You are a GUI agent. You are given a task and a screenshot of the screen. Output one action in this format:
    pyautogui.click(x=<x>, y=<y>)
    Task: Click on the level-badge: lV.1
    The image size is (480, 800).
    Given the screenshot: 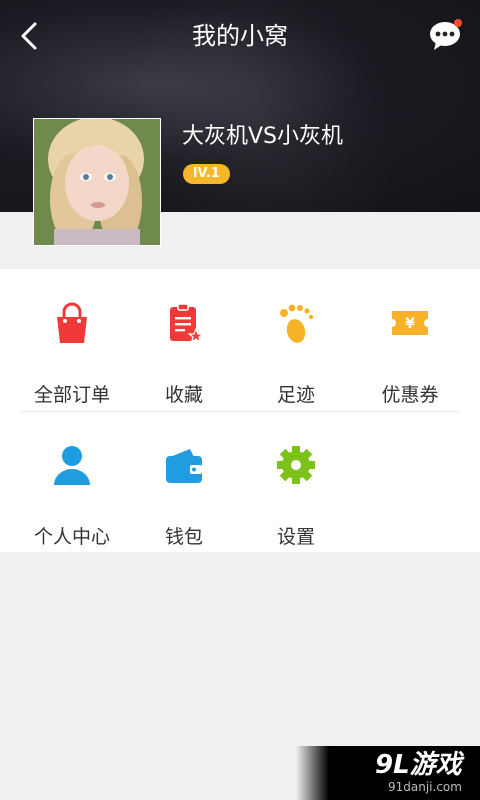 What is the action you would take?
    pyautogui.click(x=206, y=174)
    